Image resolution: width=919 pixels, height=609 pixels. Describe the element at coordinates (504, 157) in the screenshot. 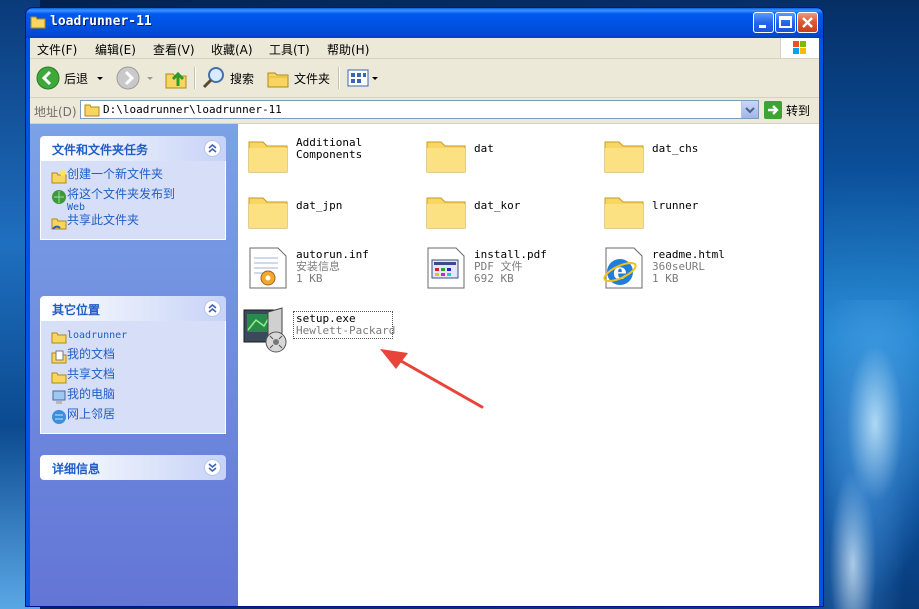

I see `file-item-dat: dat` at that location.